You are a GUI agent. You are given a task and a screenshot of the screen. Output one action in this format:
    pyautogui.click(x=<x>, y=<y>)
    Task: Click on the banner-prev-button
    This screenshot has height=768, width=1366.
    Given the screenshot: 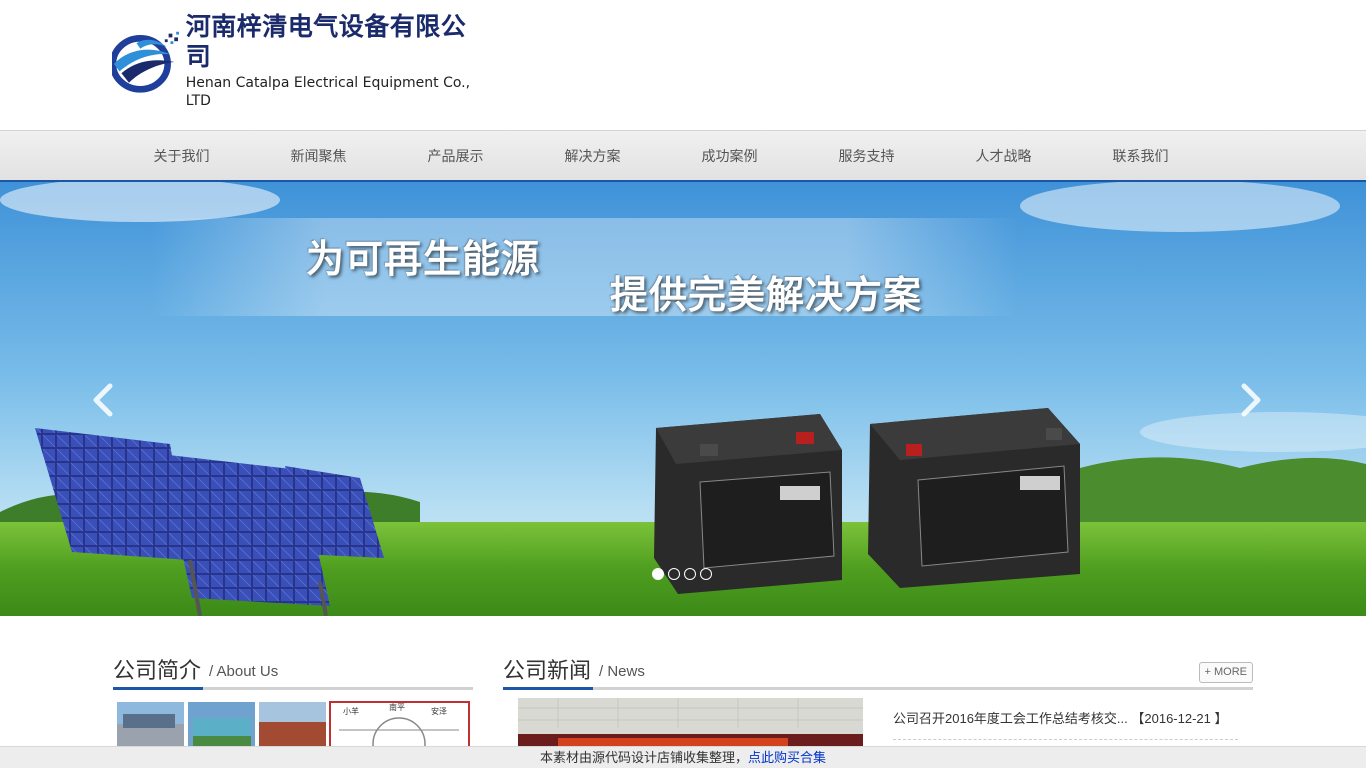 What is the action you would take?
    pyautogui.click(x=103, y=400)
    